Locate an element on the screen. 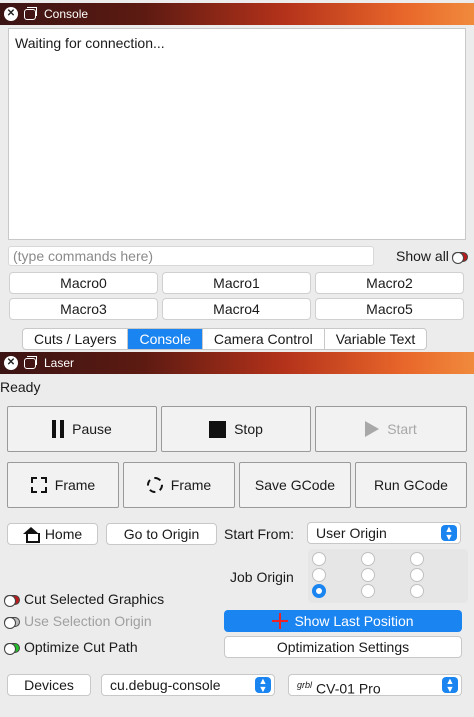  stop-label: Stop is located at coordinates (248, 429).